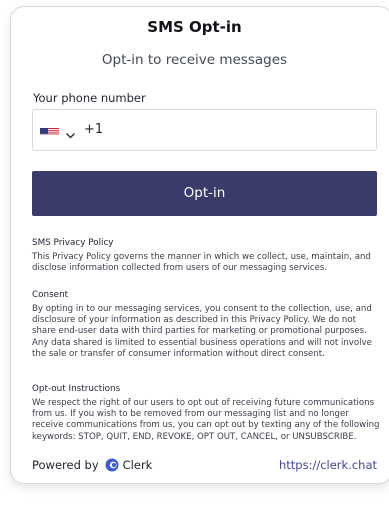  What do you see at coordinates (194, 27) in the screenshot?
I see `page-title: SMS Opt-in` at bounding box center [194, 27].